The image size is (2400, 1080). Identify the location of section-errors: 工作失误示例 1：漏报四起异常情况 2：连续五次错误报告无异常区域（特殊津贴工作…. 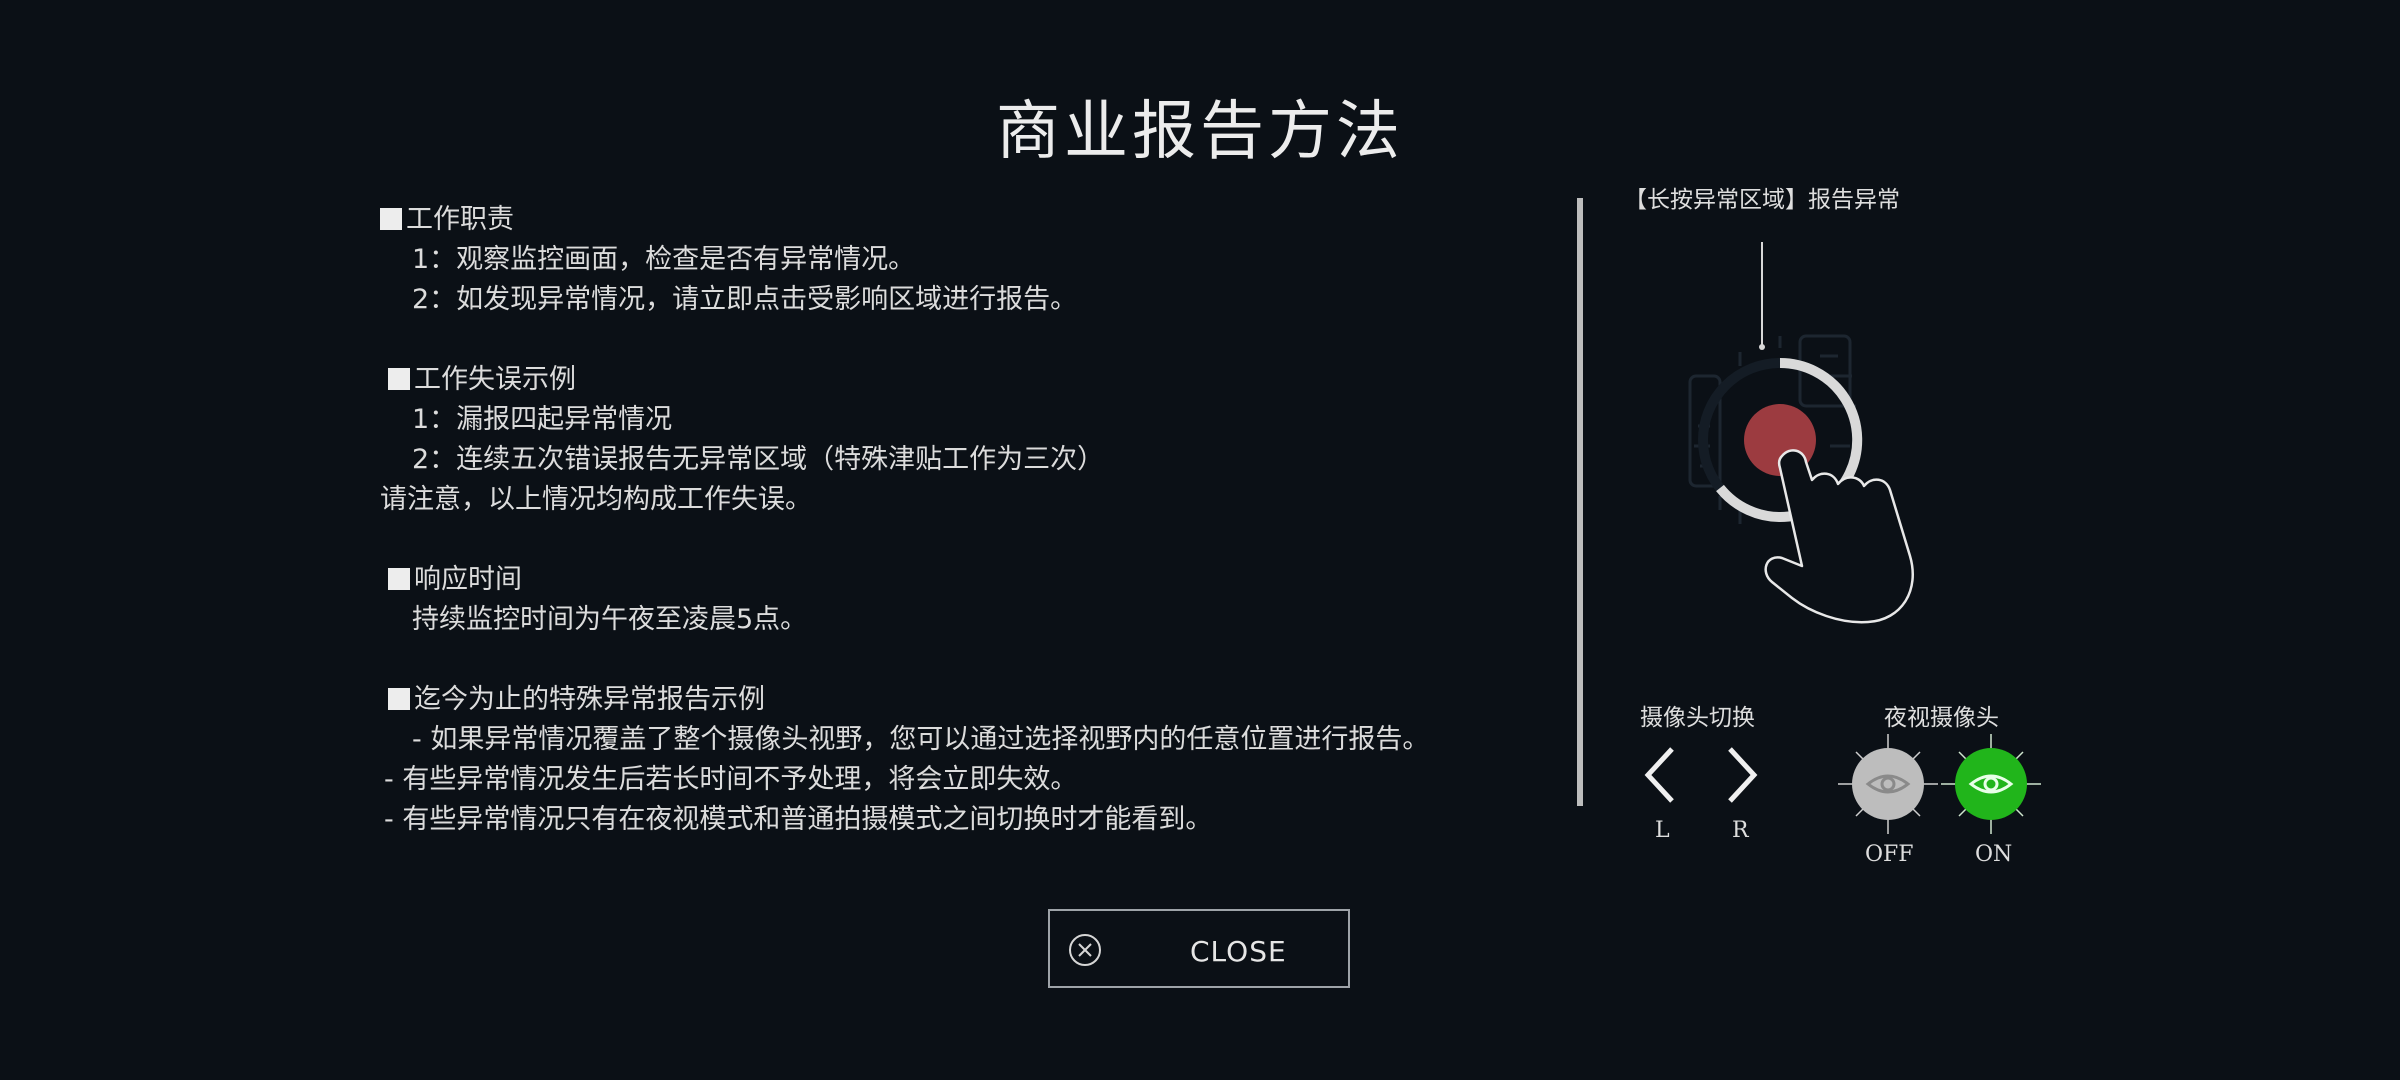
(960, 440).